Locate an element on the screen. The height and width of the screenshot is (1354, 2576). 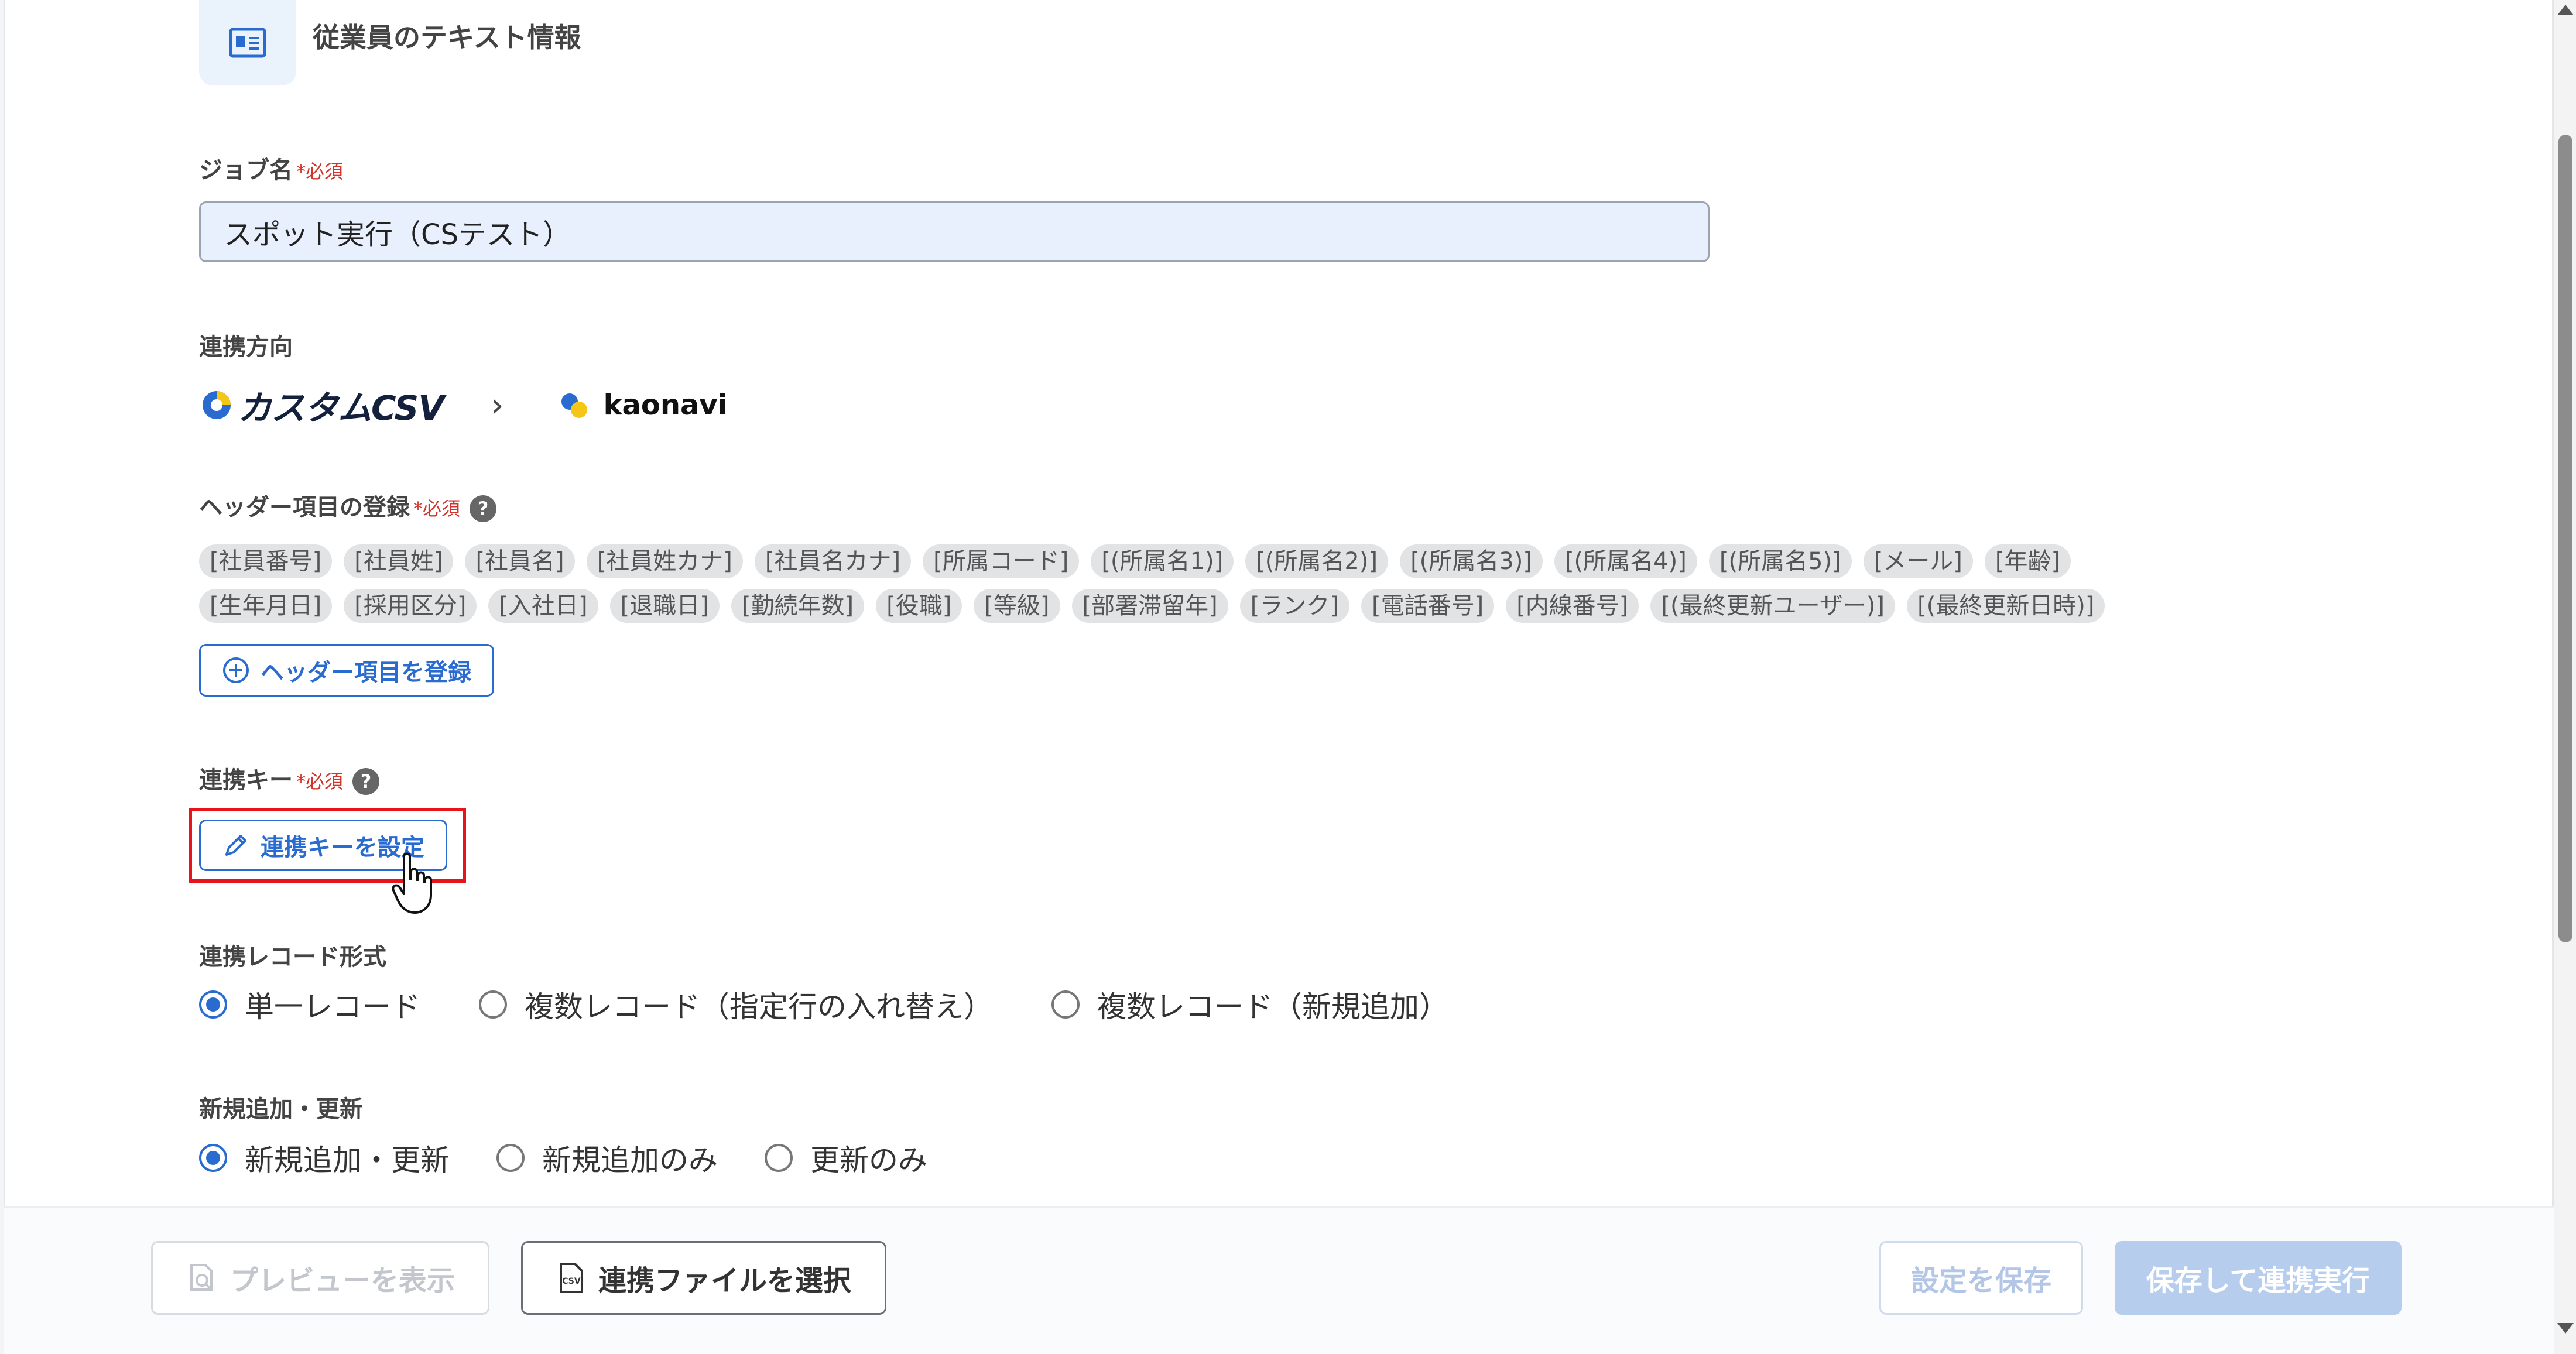
section-title: 従業員のテキスト情報 is located at coordinates (447, 37).